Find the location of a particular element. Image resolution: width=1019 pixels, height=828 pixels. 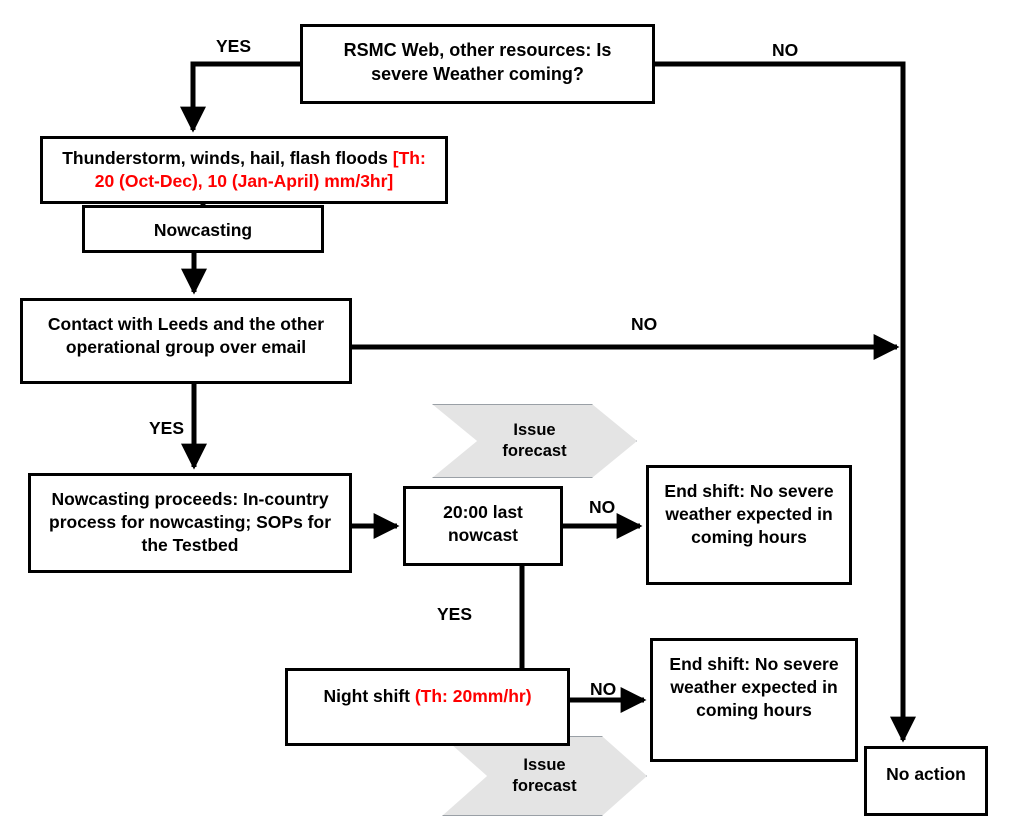

node-night-shift-threshold: (Th: 20mm/hr) is located at coordinates (473, 696).